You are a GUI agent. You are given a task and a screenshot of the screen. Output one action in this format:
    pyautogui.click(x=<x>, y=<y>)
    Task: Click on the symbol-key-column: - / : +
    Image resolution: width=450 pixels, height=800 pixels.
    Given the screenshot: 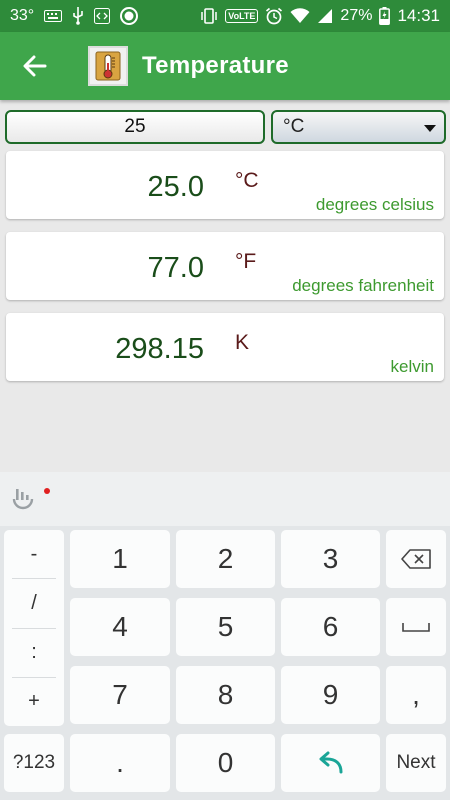 What is the action you would take?
    pyautogui.click(x=34, y=628)
    